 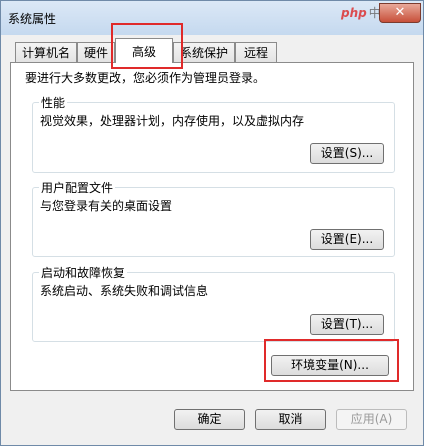 What do you see at coordinates (106, 206) in the screenshot?
I see `user-profiles-description: 与您登录有关的桌面设置` at bounding box center [106, 206].